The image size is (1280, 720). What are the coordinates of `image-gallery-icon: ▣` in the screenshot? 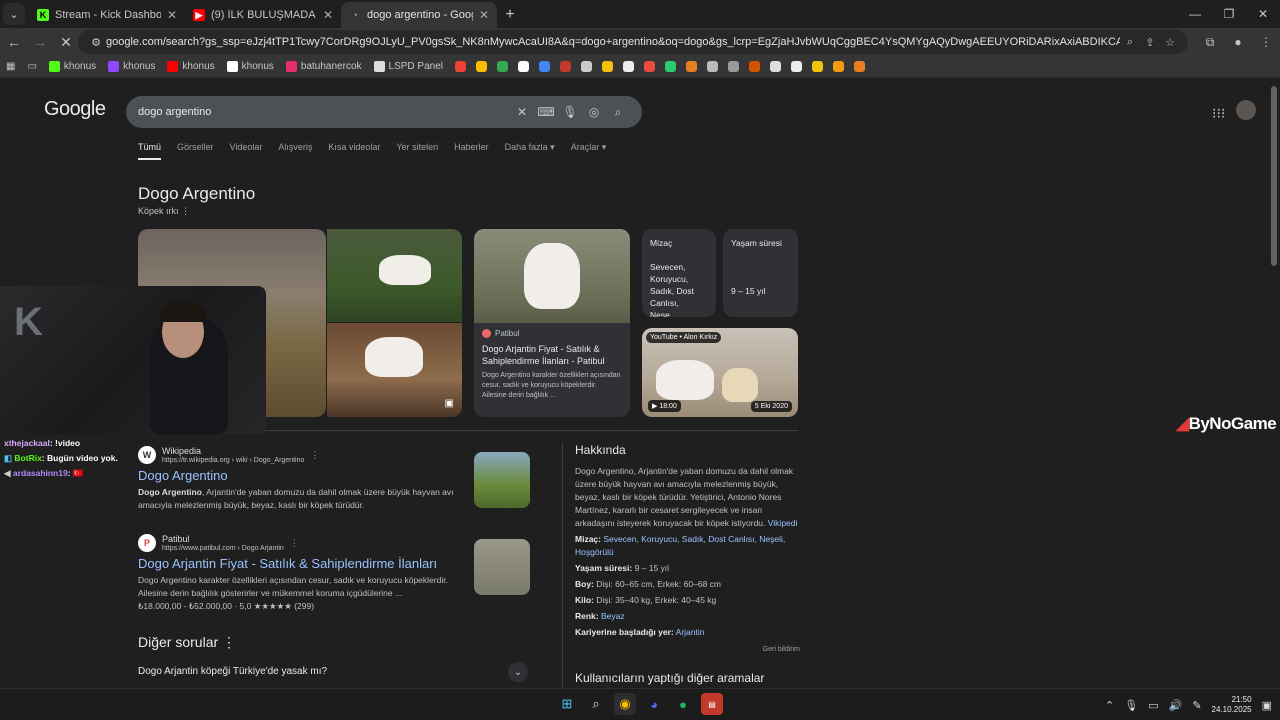 It's located at (449, 403).